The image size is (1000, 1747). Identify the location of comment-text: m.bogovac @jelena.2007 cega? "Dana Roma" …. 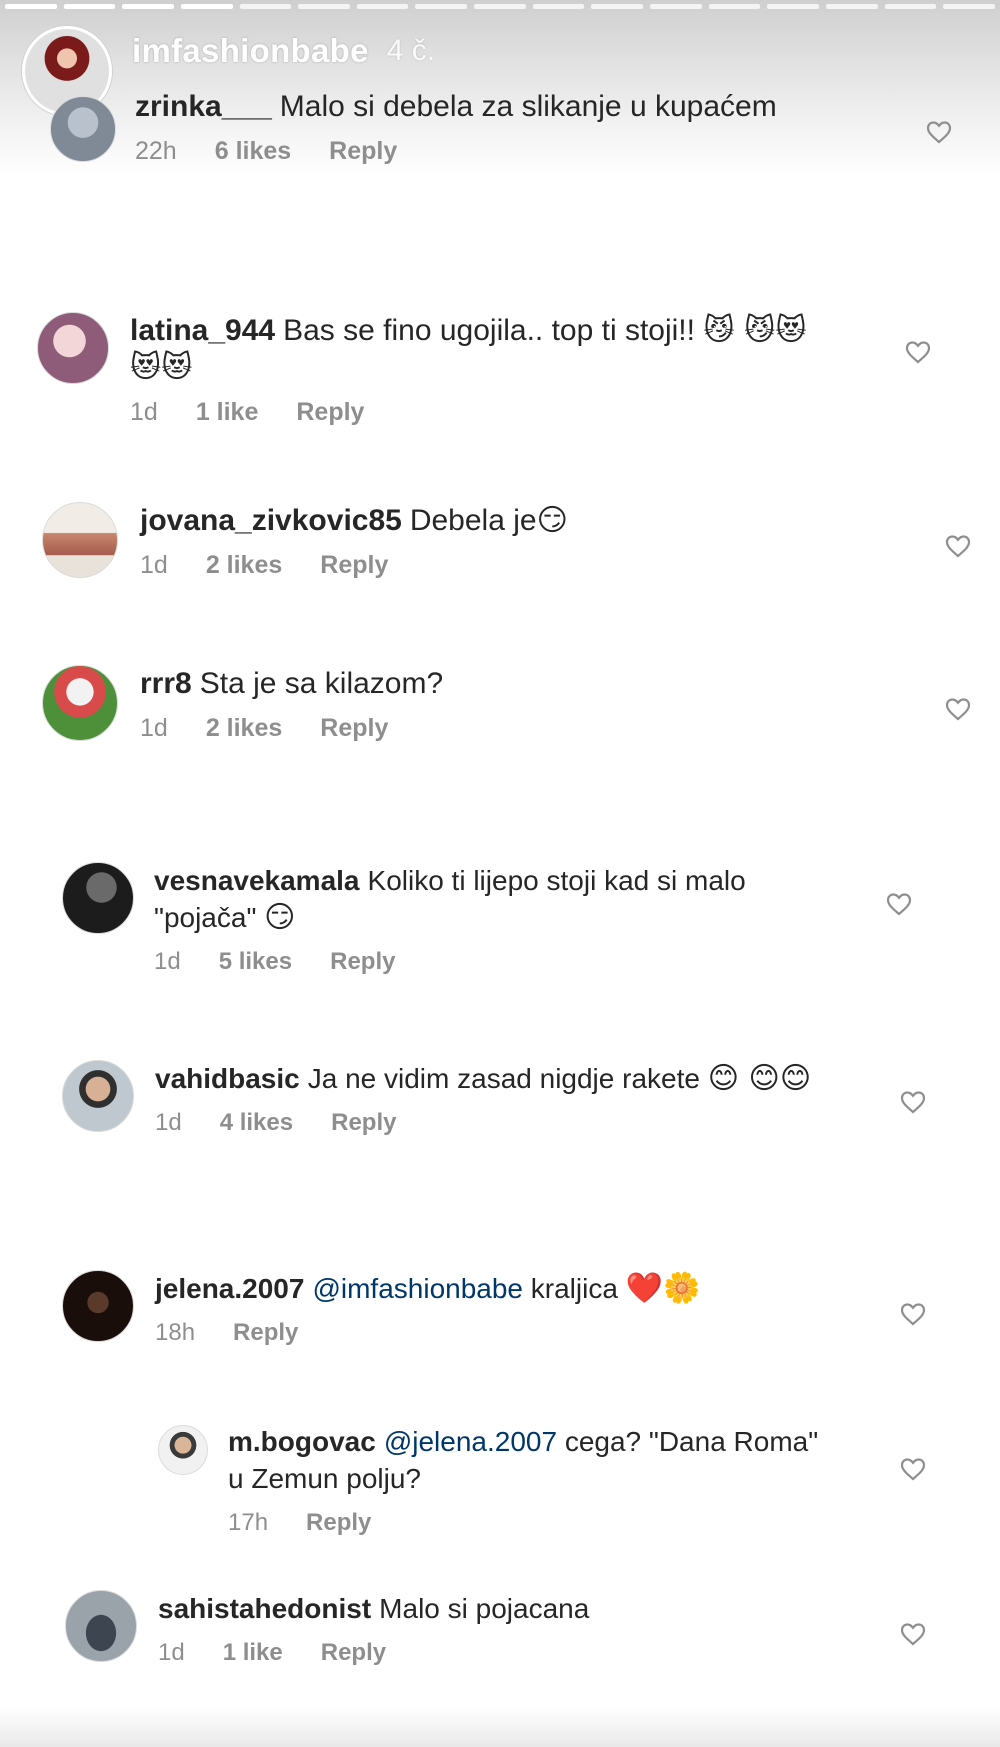
(528, 1460).